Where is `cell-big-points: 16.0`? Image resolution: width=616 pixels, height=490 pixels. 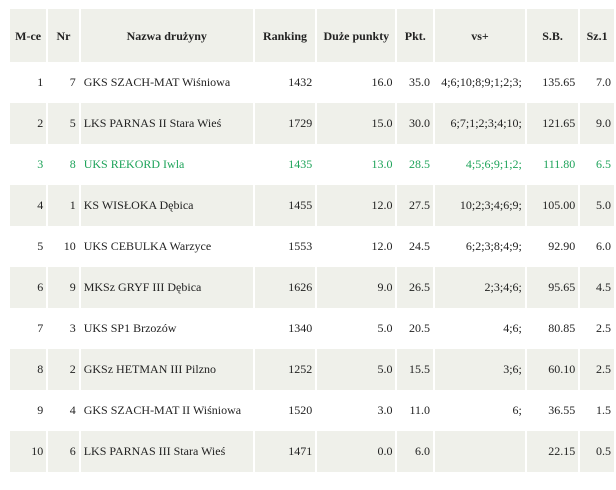 cell-big-points: 16.0 is located at coordinates (382, 82).